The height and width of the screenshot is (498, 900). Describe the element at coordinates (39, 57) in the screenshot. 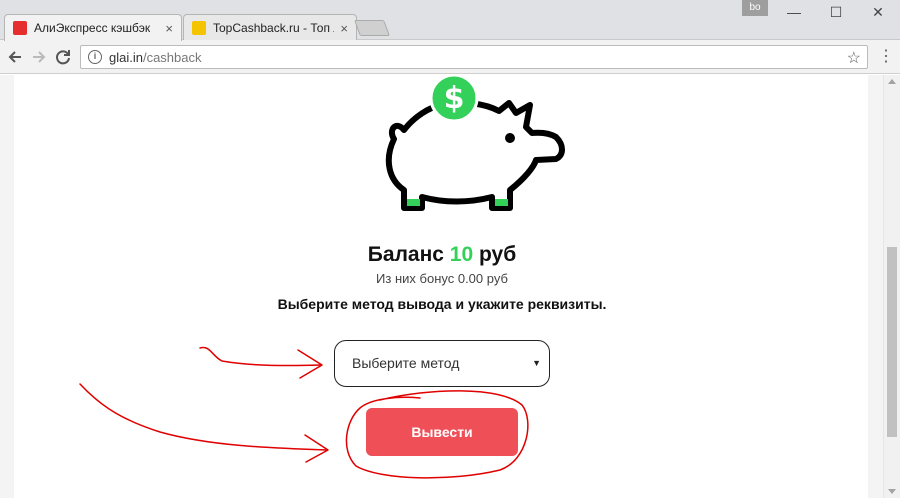

I see `forward-arrow-icon` at that location.